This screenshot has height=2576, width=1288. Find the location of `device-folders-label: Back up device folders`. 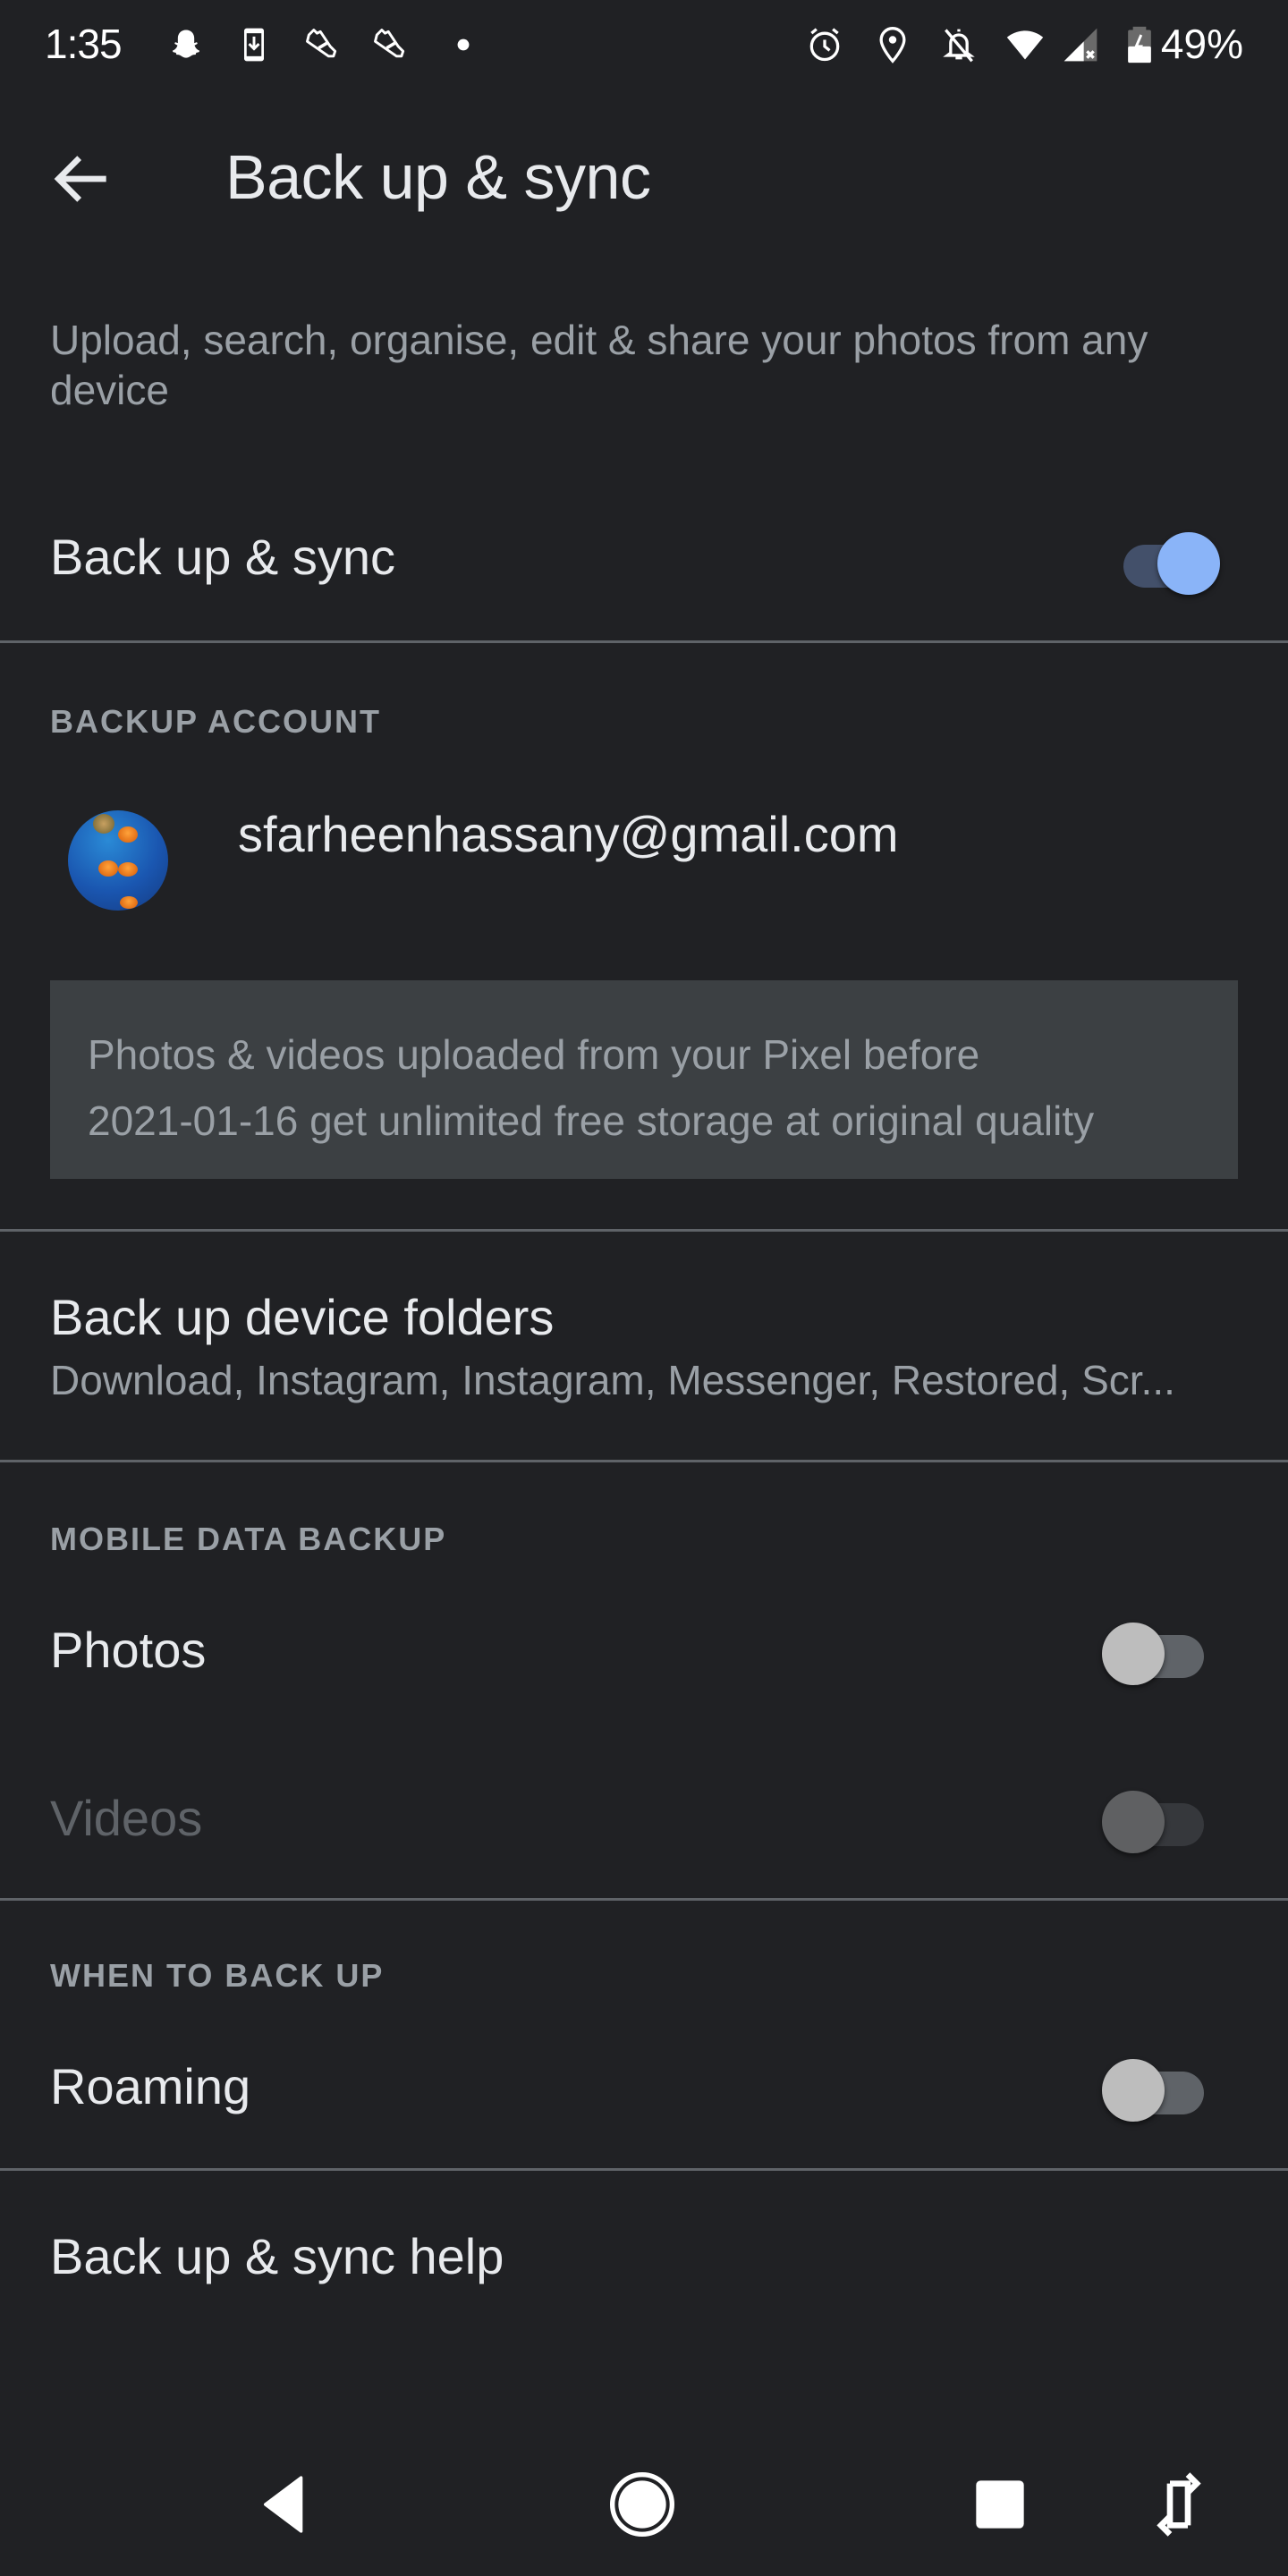

device-folders-label: Back up device folders is located at coordinates (302, 1317).